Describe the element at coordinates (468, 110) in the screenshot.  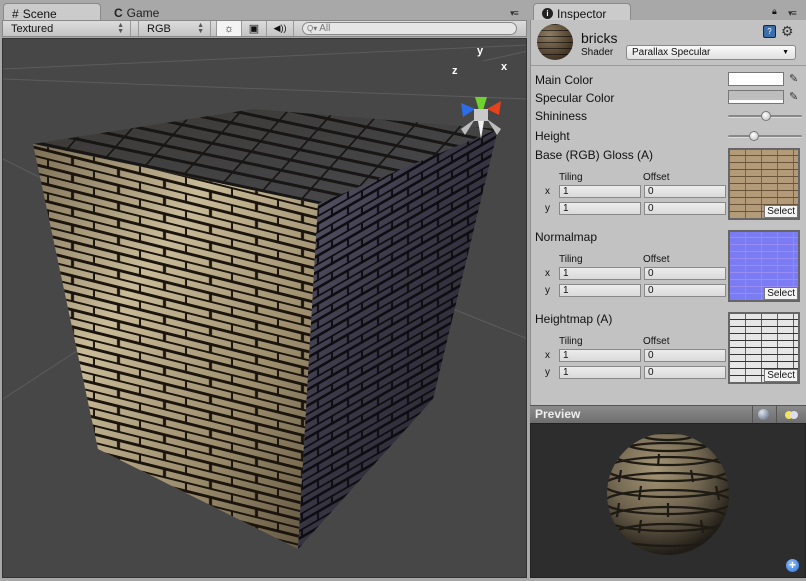
I see `gizmo-z-cone` at that location.